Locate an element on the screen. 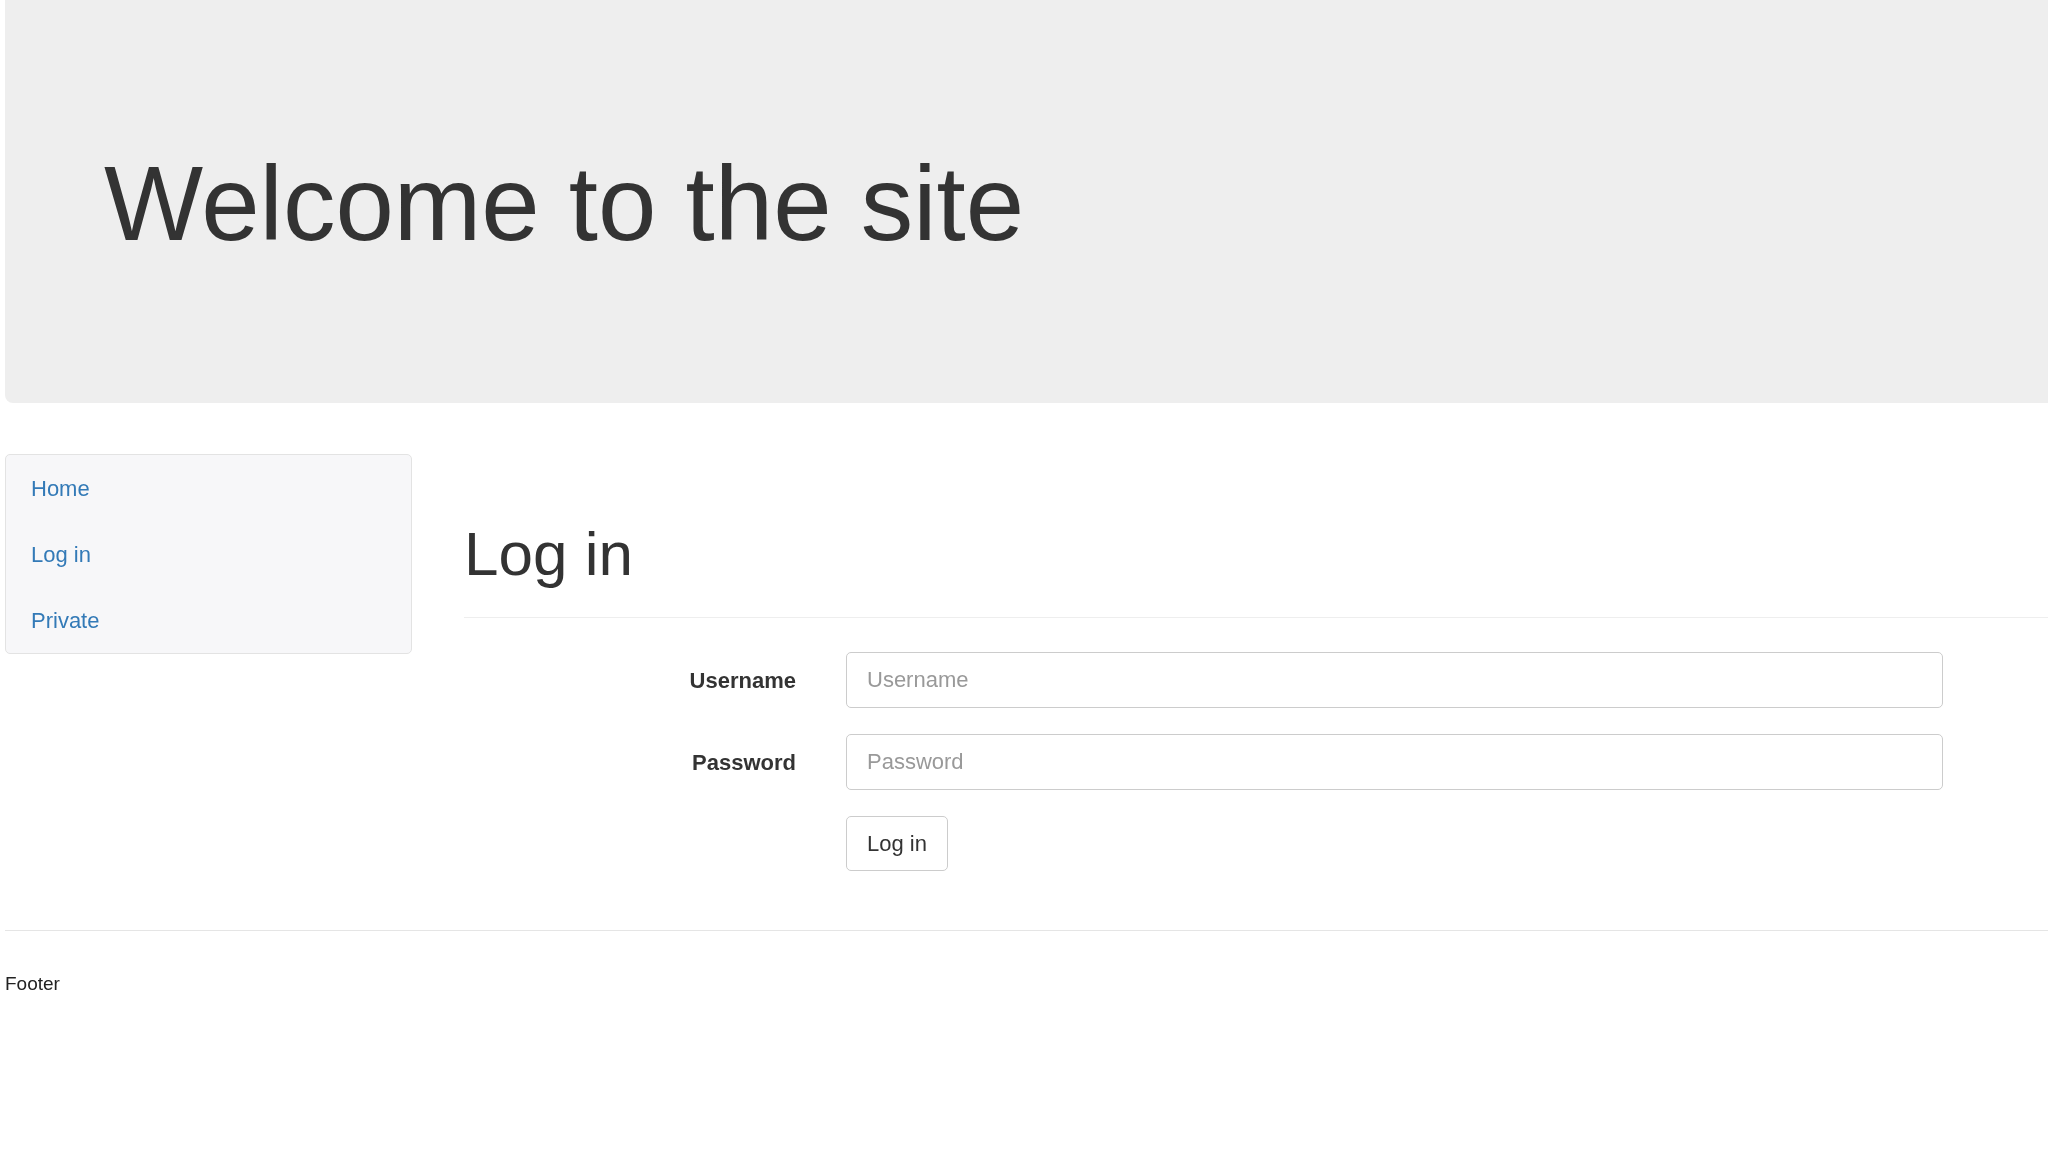  login-button: Log in is located at coordinates (897, 844).